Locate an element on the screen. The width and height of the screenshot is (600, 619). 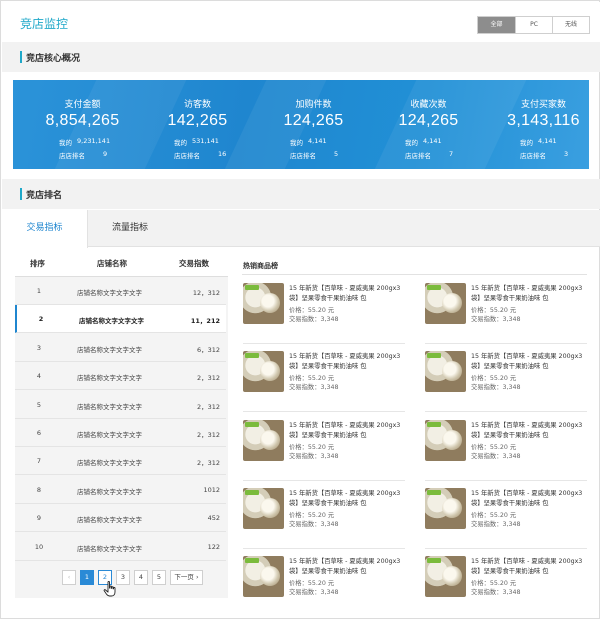
next-page-button: 下一页 › is located at coordinates (186, 577).